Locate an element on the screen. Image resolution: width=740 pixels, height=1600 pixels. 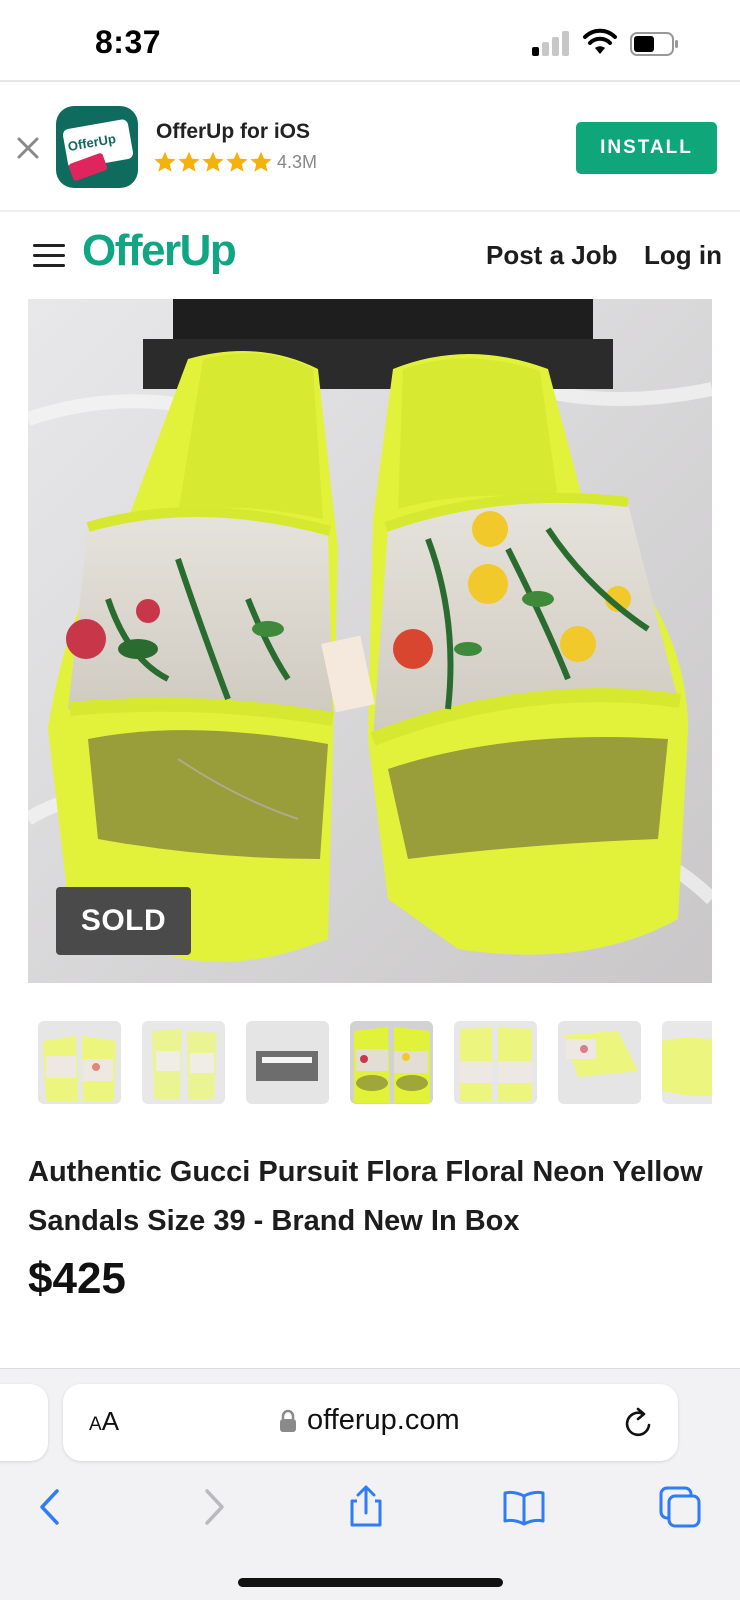
smart-app-banner: OfferUp OfferUp for iOS 4.3M INSTALL is located at coordinates (370, 148).